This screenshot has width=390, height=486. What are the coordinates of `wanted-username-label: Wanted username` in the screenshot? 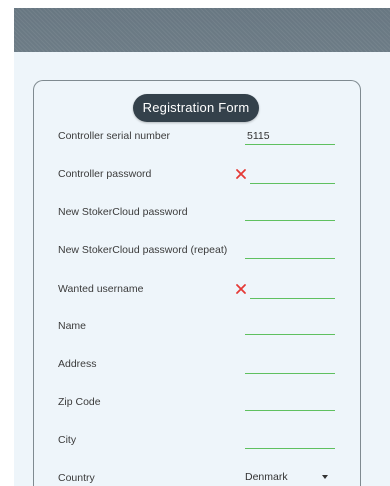 It's located at (101, 289).